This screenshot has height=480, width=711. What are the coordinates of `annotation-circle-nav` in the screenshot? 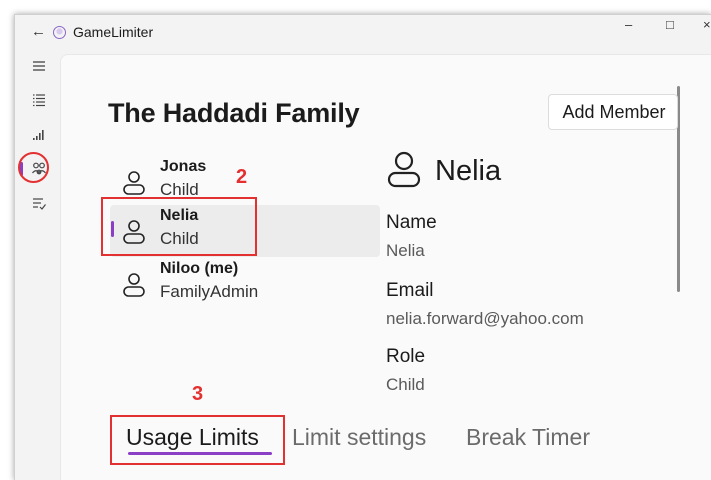 It's located at (33, 167).